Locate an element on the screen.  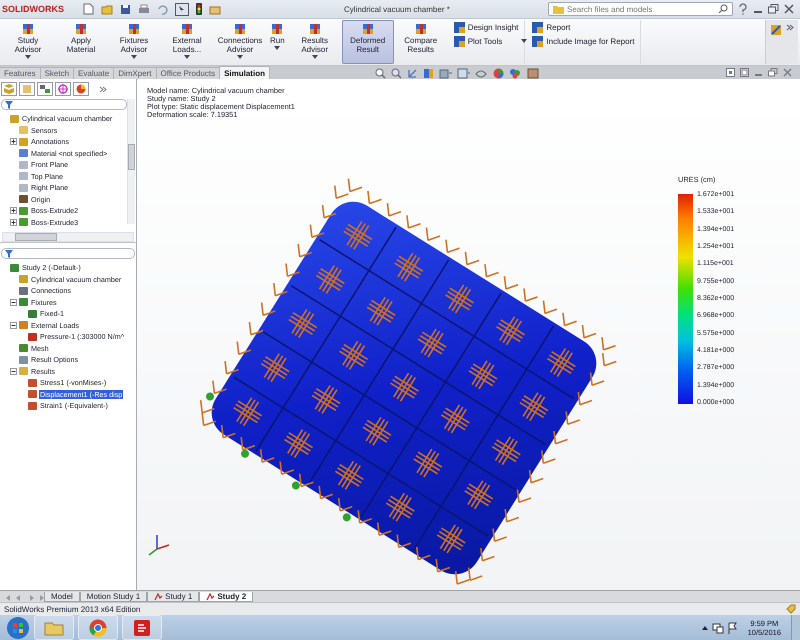
app-logo: SOLIDWORKS is located at coordinates (33, 9).